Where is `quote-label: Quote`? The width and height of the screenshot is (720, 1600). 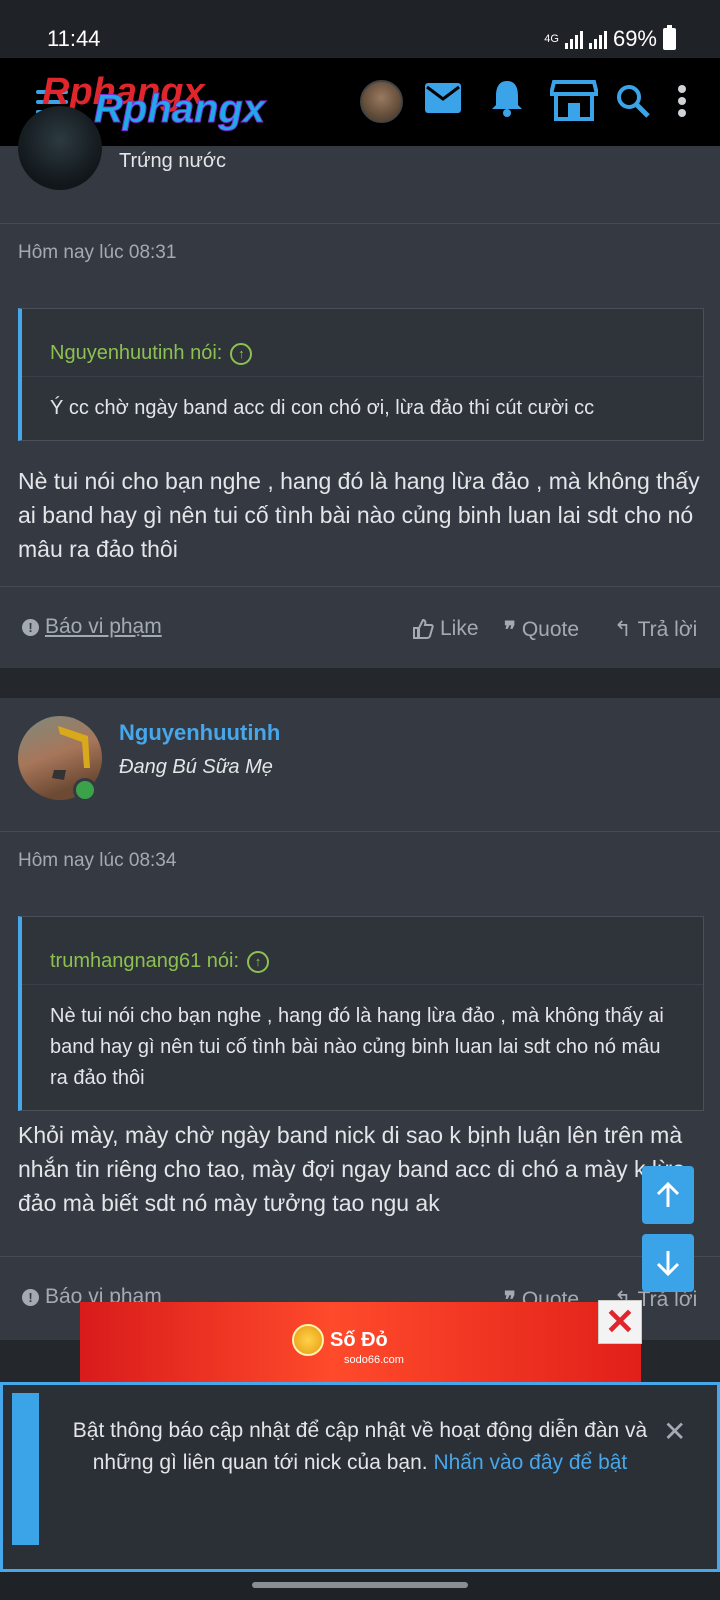
quote-label: Quote is located at coordinates (550, 629).